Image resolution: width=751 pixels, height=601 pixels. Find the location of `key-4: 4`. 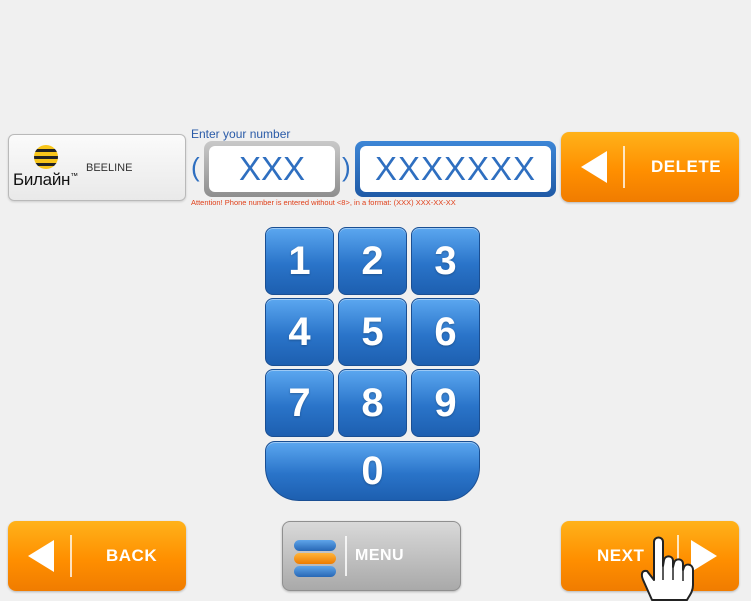

key-4: 4 is located at coordinates (299, 332).